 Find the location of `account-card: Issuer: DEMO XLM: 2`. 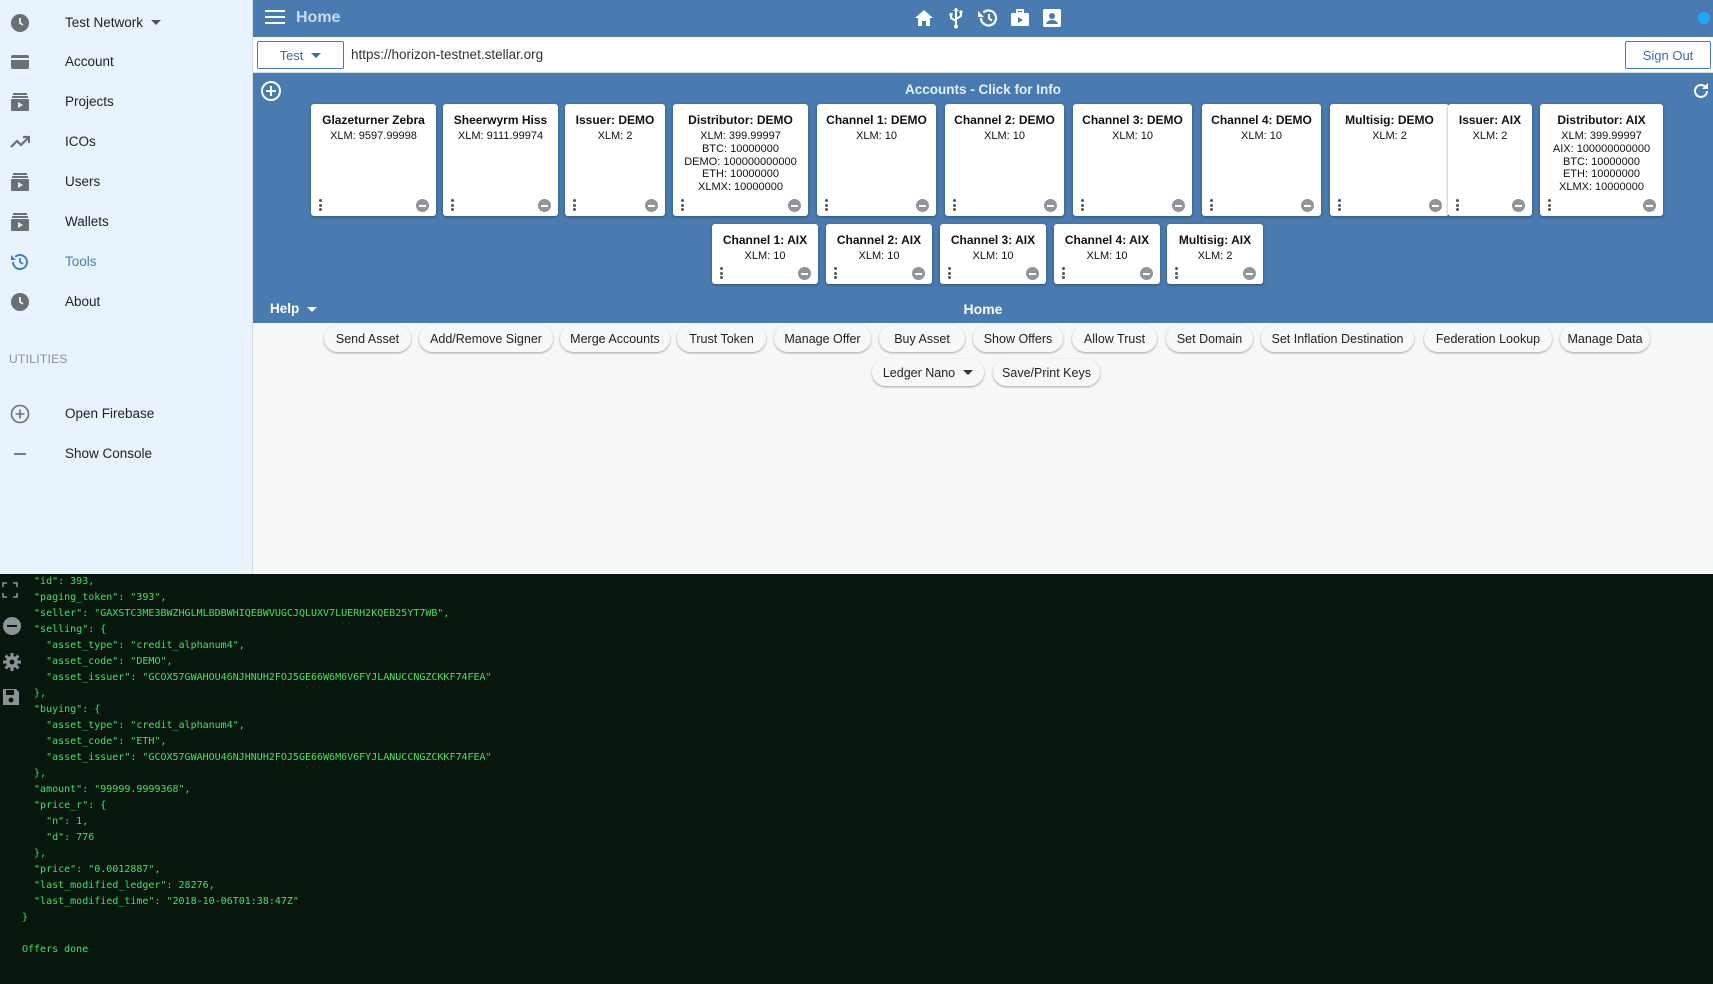

account-card: Issuer: DEMO XLM: 2 is located at coordinates (615, 160).